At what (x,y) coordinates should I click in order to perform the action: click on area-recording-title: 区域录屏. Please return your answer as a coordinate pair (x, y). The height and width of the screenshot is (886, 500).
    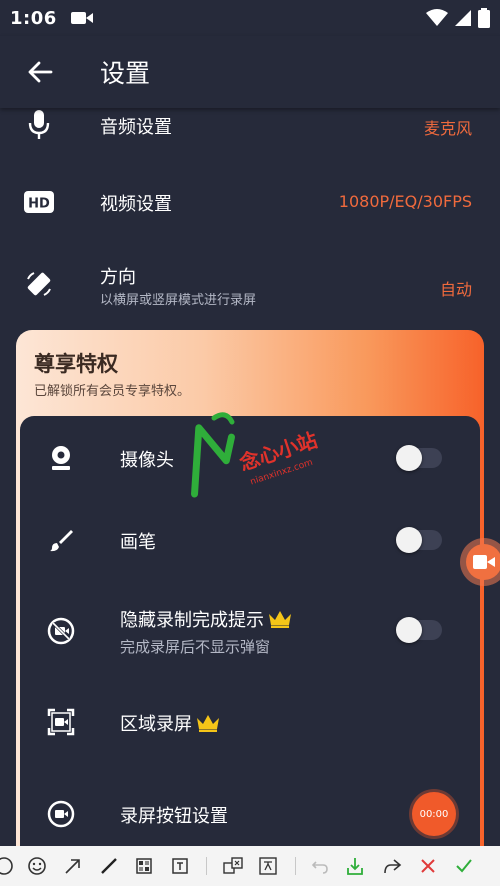
    Looking at the image, I should click on (170, 723).